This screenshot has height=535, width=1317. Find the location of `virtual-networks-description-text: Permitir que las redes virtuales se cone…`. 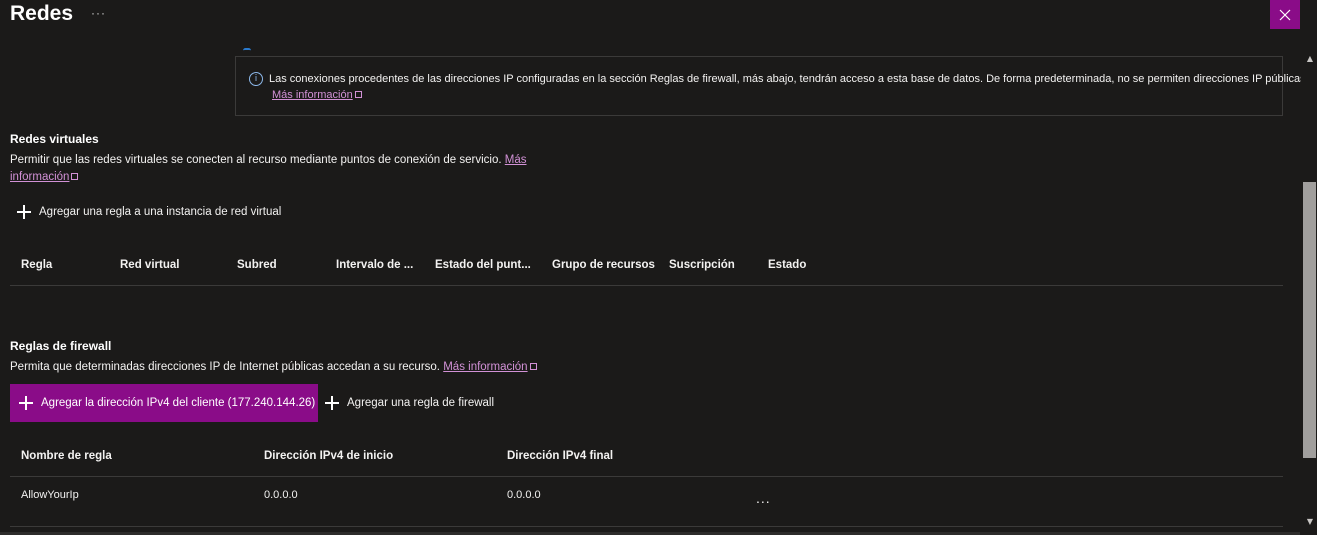

virtual-networks-description-text: Permitir que las redes virtuales se cone… is located at coordinates (256, 160).